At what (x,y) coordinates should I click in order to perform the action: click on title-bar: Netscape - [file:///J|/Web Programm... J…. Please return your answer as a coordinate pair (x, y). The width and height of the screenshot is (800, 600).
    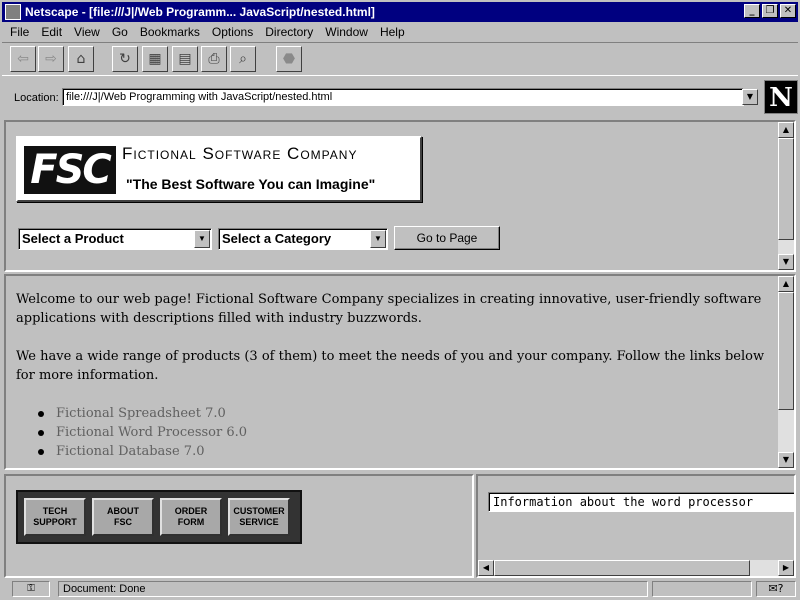
    Looking at the image, I should click on (400, 12).